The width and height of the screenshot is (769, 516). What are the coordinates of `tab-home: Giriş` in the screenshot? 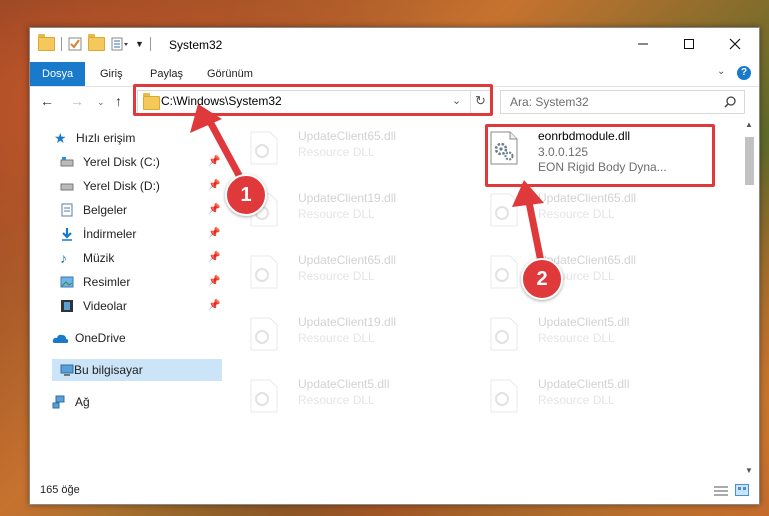 It's located at (111, 74).